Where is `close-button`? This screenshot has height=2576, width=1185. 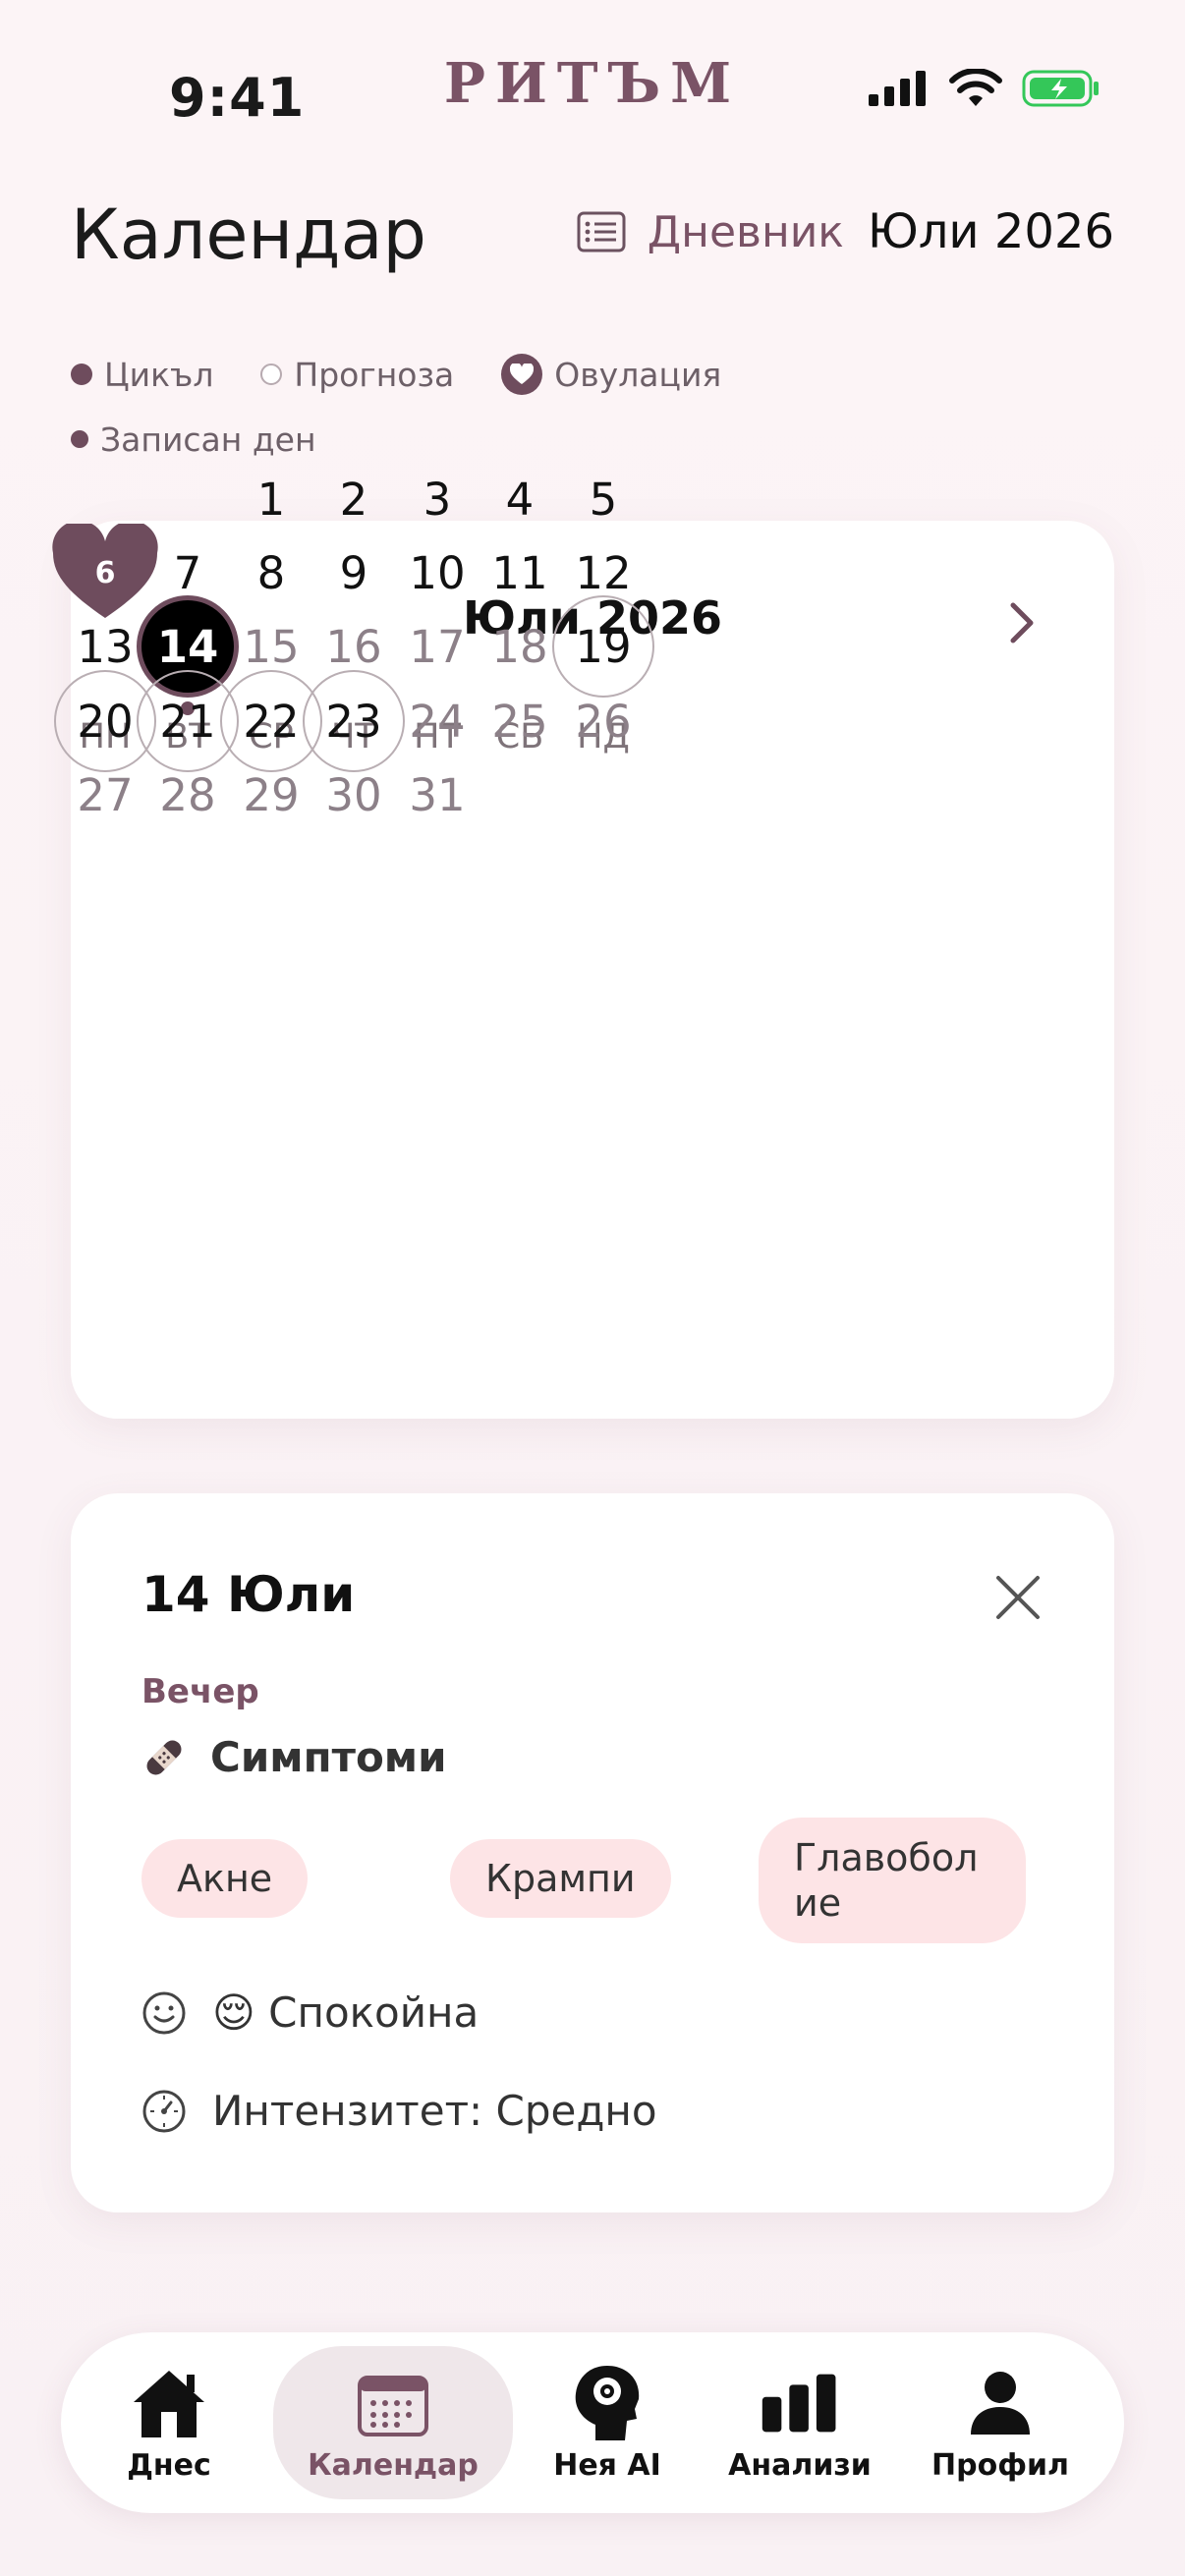 close-button is located at coordinates (1018, 1597).